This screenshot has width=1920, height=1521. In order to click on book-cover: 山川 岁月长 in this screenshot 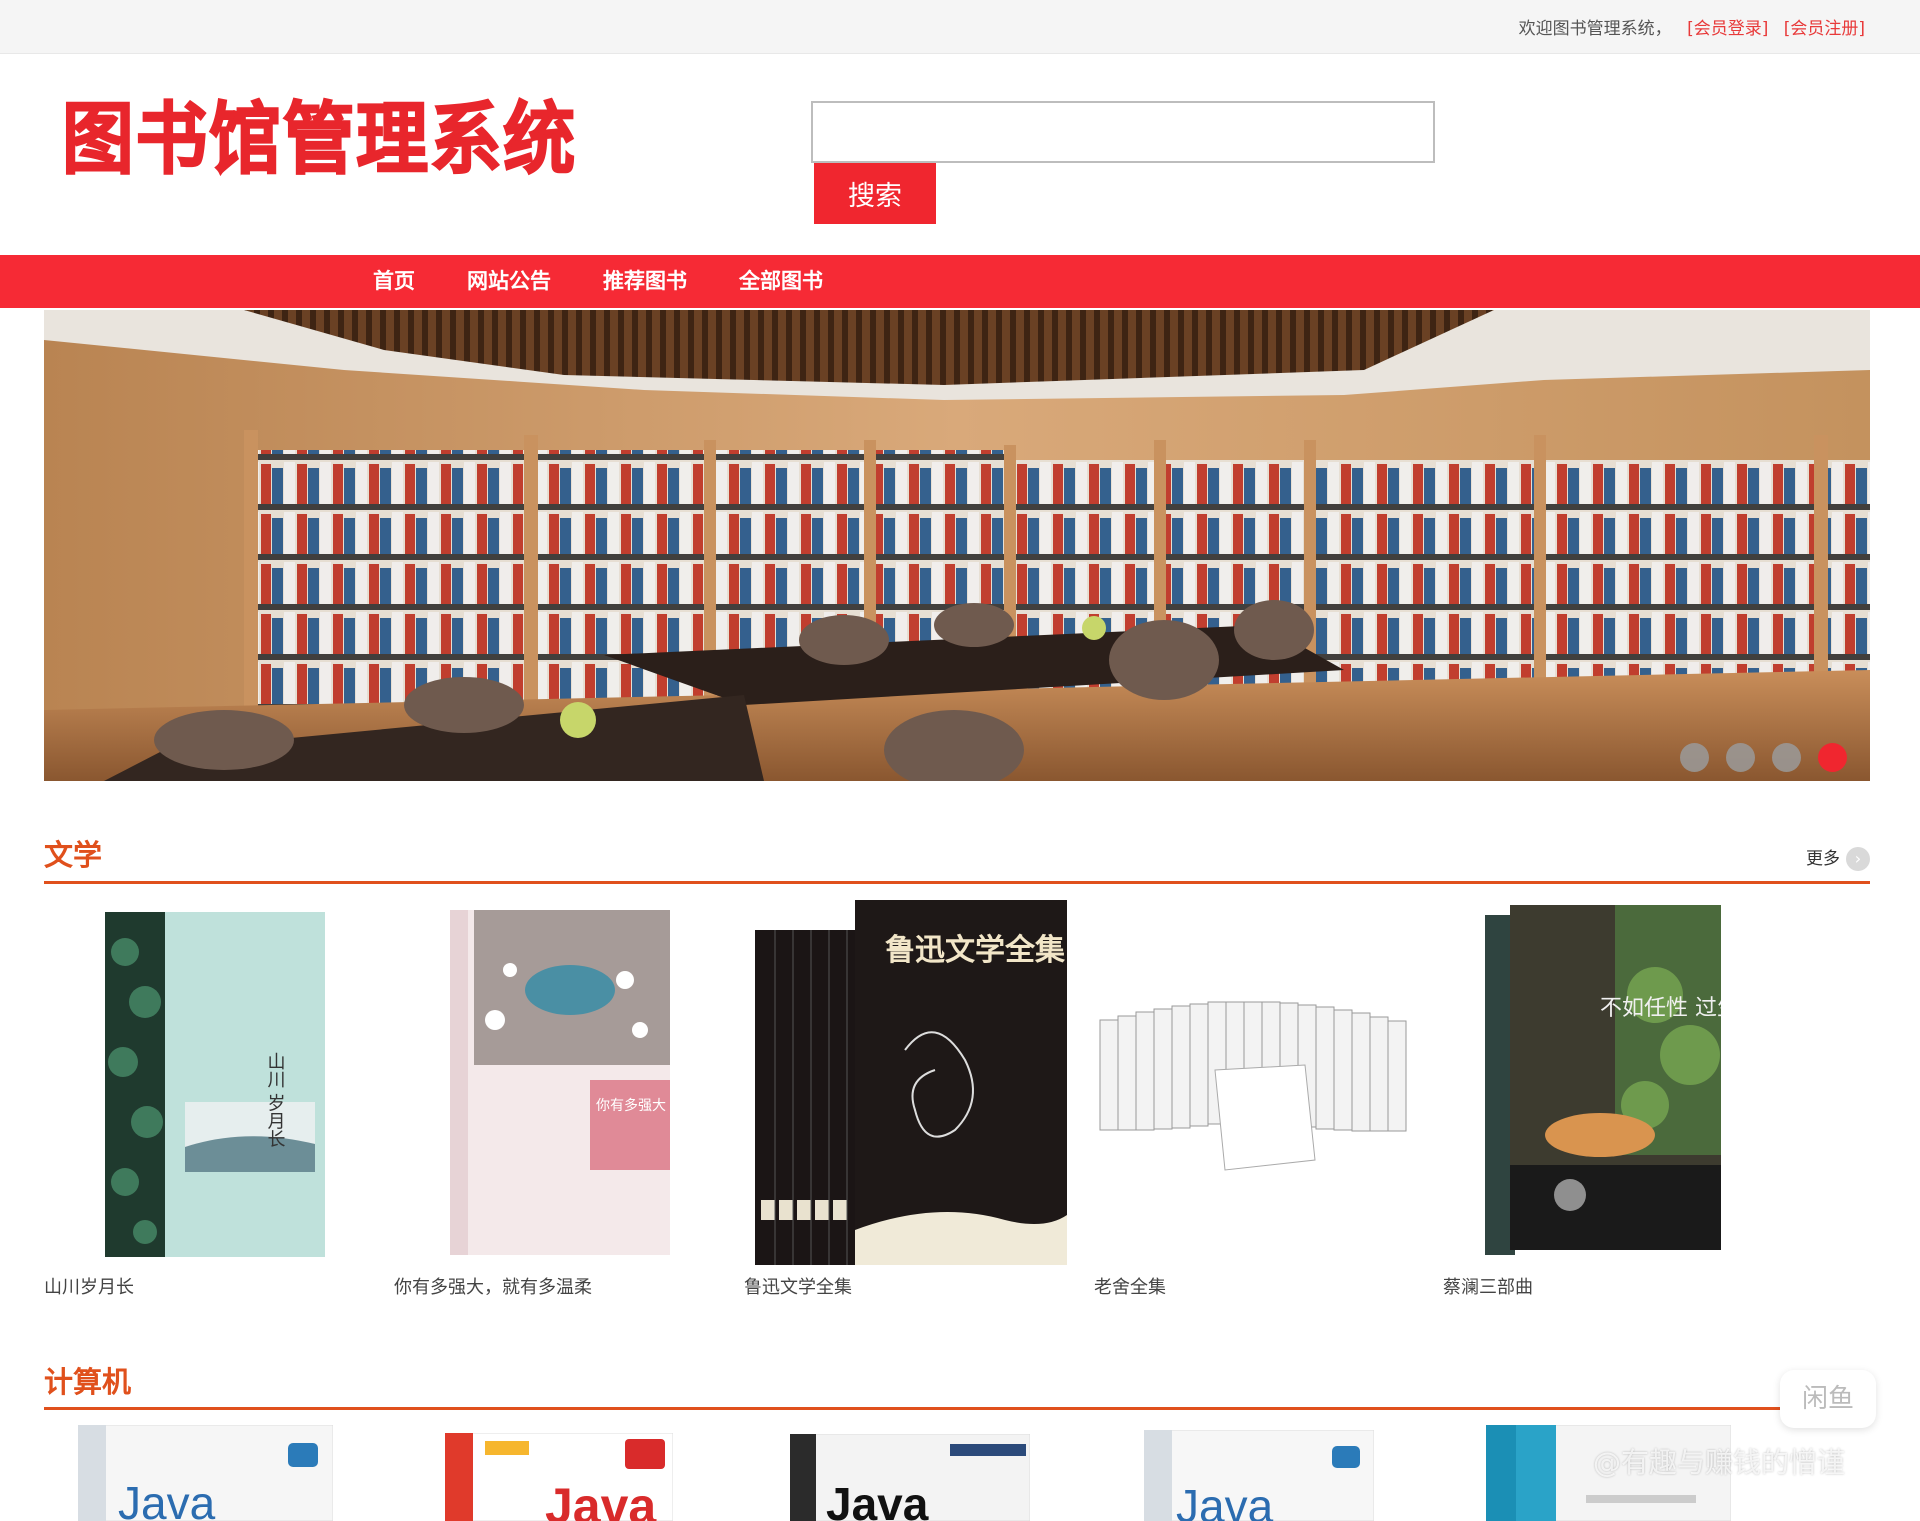, I will do `click(215, 1084)`.